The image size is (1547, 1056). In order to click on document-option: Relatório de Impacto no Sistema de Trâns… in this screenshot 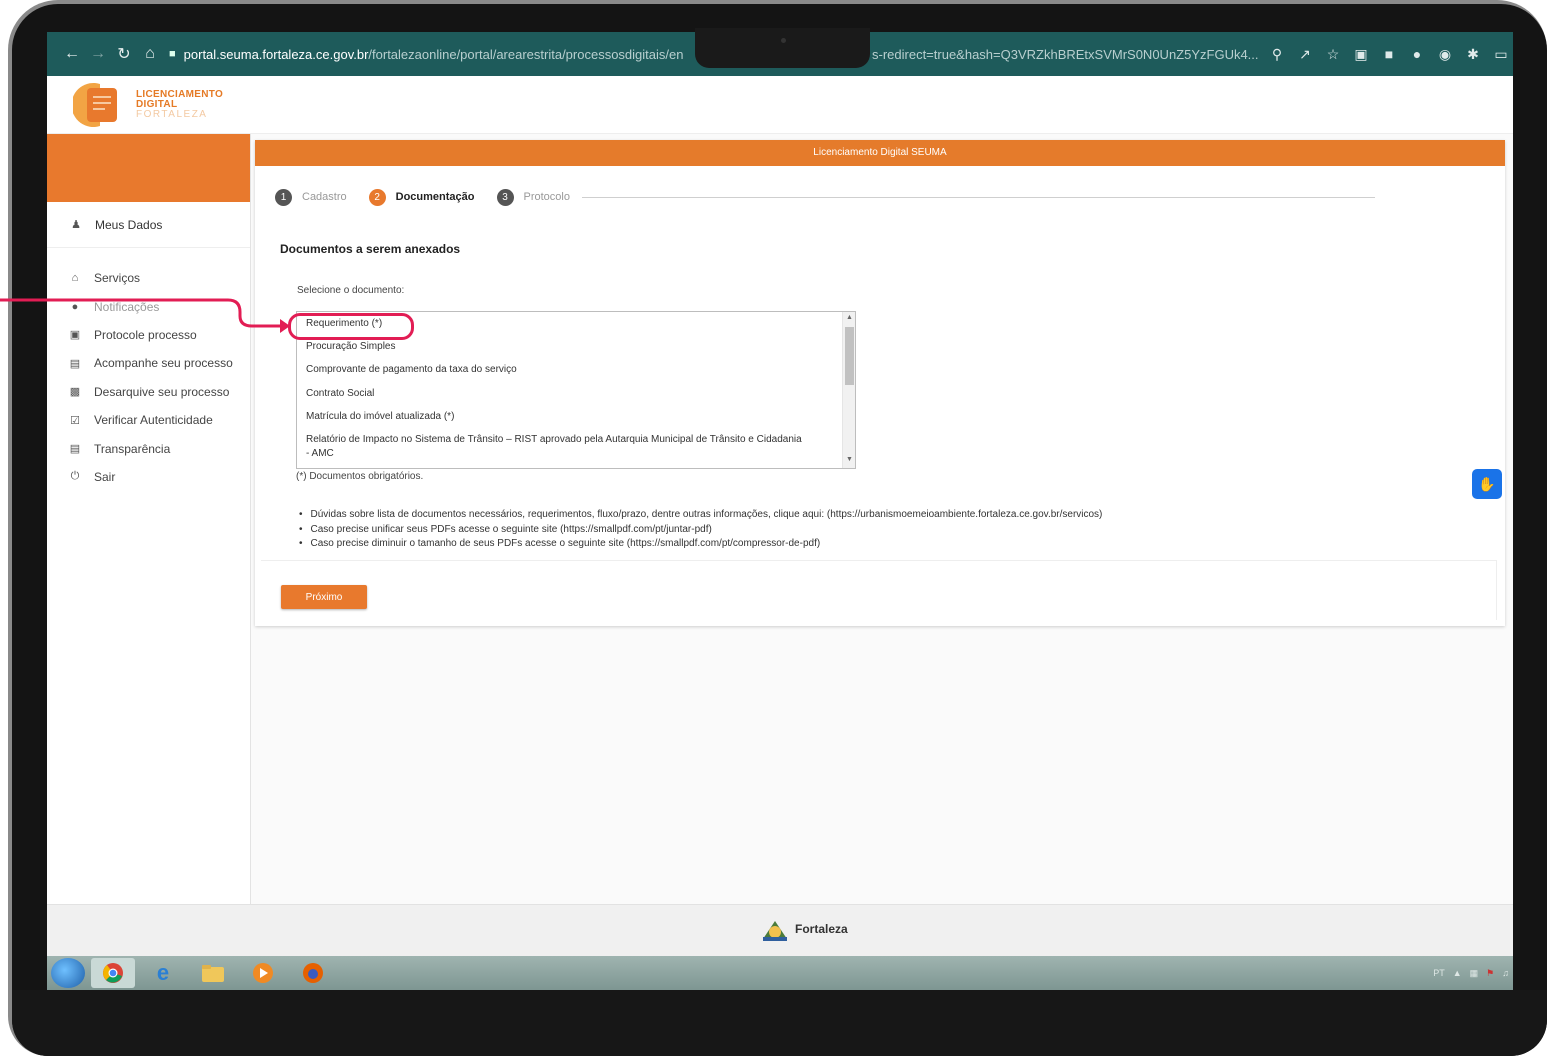, I will do `click(556, 447)`.